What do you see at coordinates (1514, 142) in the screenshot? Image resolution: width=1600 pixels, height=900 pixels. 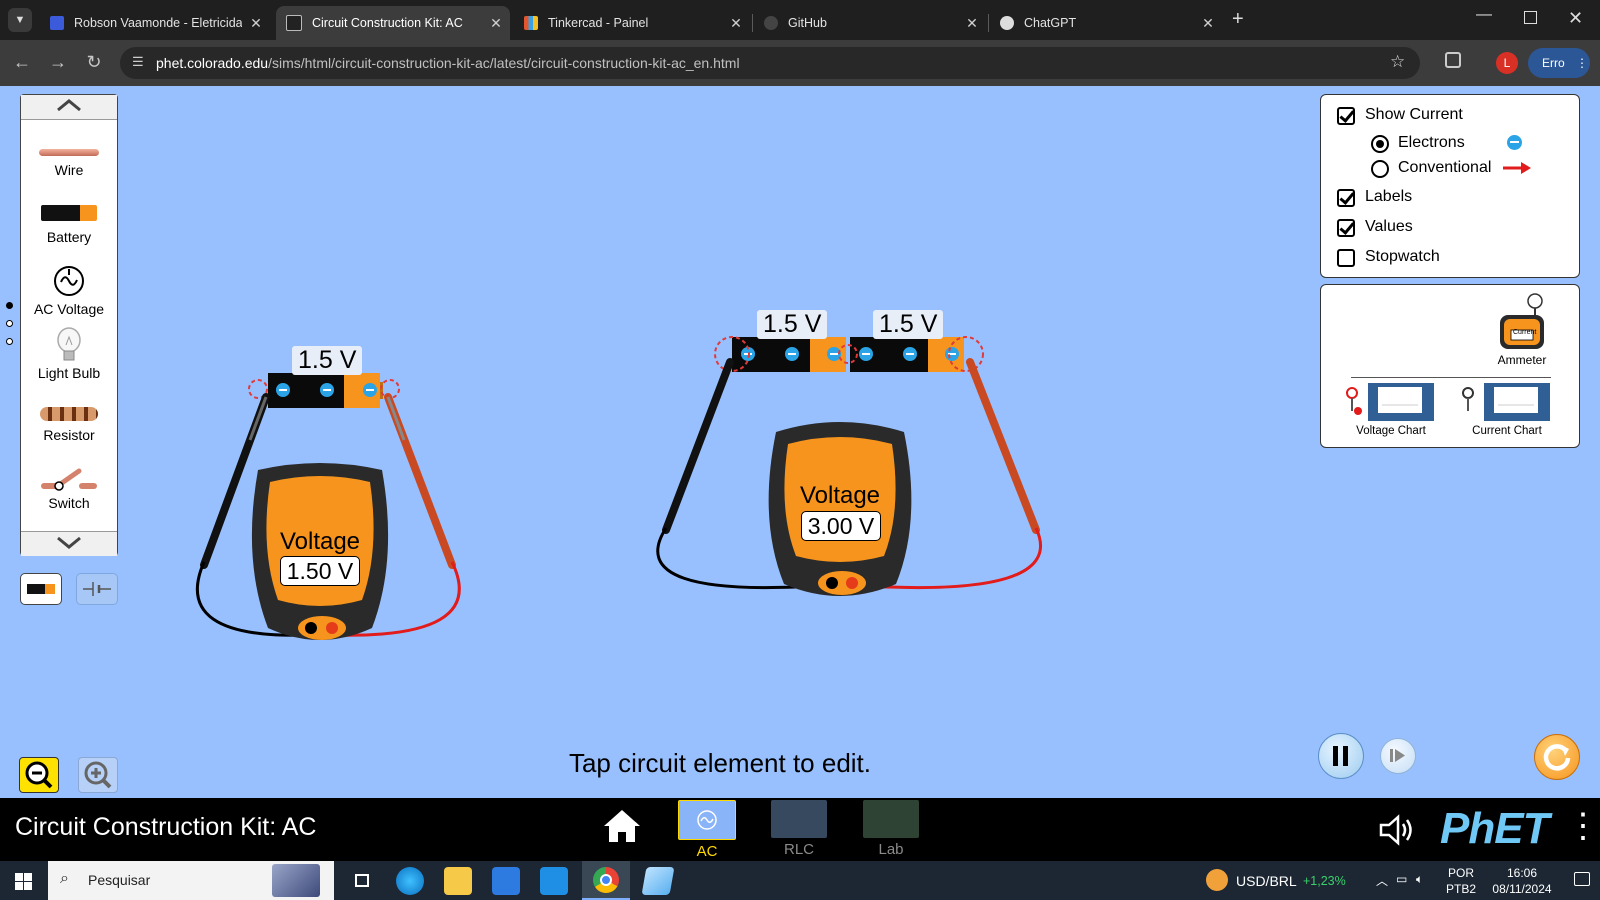 I see `electron-icon` at bounding box center [1514, 142].